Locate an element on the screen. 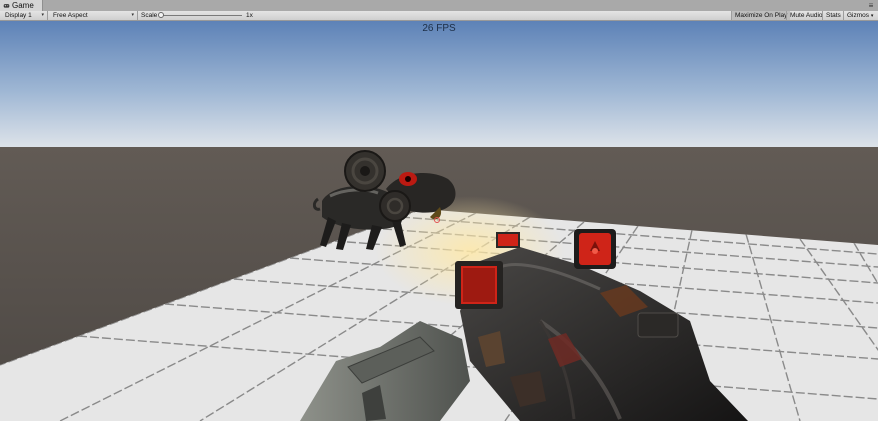 The height and width of the screenshot is (421, 878). stats-label: Stats is located at coordinates (833, 15).